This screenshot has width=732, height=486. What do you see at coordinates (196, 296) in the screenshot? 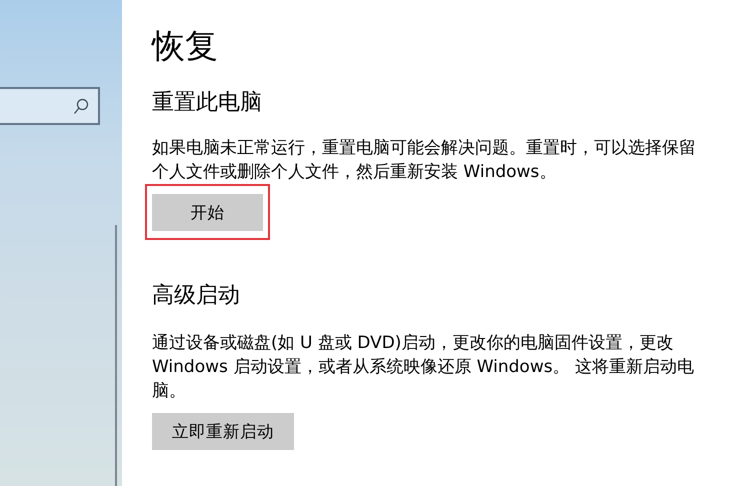
I see `section-heading: 高级启动` at bounding box center [196, 296].